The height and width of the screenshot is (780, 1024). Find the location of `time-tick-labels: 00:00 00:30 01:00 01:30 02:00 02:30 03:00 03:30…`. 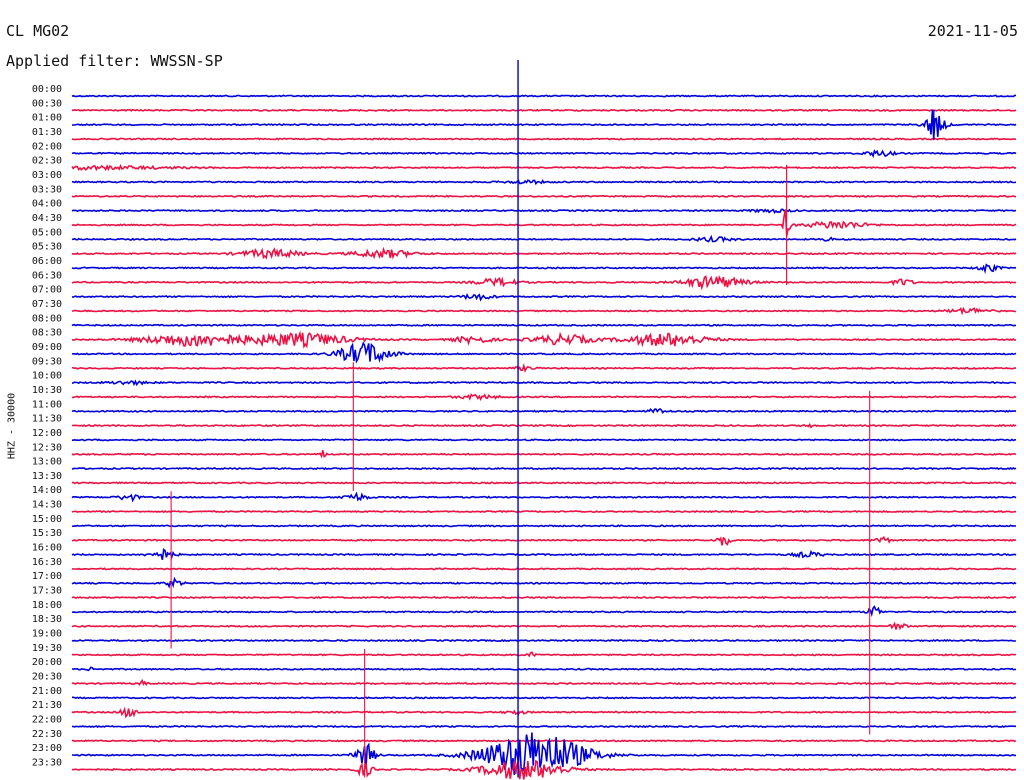

time-tick-labels: 00:00 00:30 01:00 01:30 02:00 02:30 03:00 03:30… is located at coordinates (47, 426).